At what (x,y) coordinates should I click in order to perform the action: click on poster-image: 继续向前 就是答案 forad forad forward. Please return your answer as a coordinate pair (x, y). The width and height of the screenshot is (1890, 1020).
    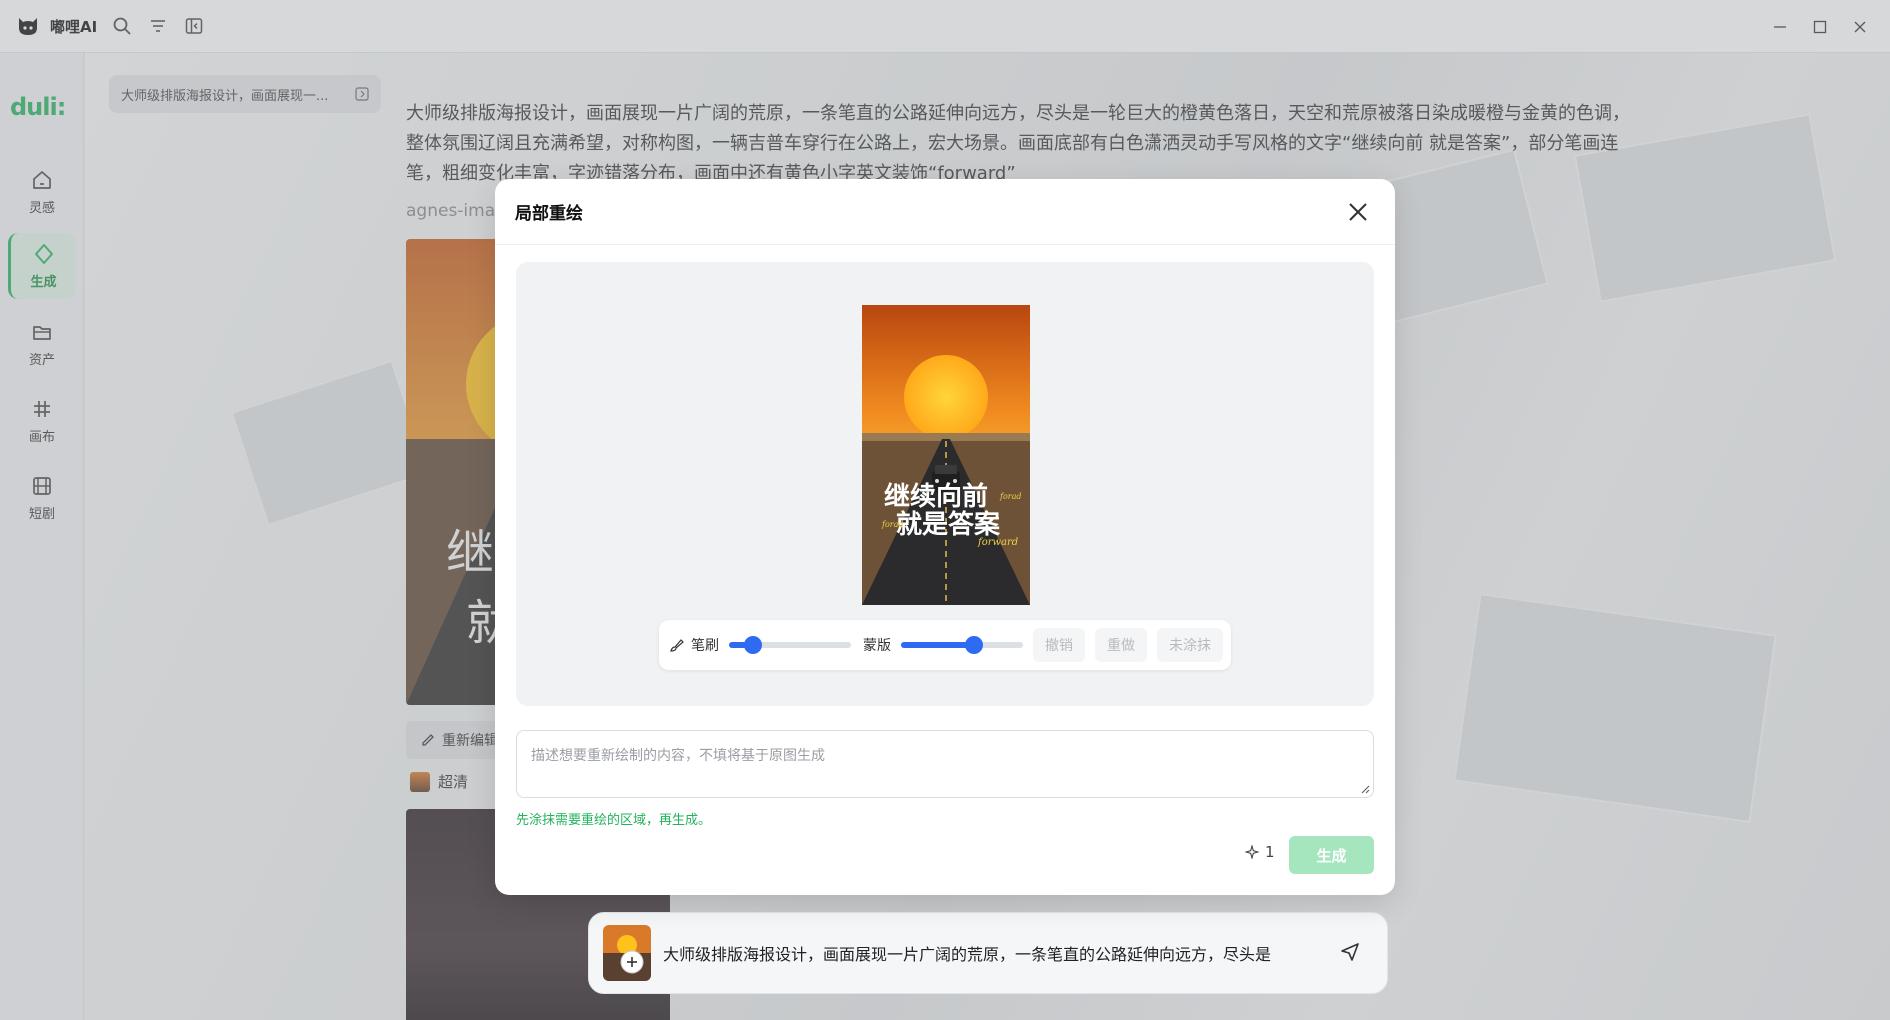
    Looking at the image, I should click on (946, 455).